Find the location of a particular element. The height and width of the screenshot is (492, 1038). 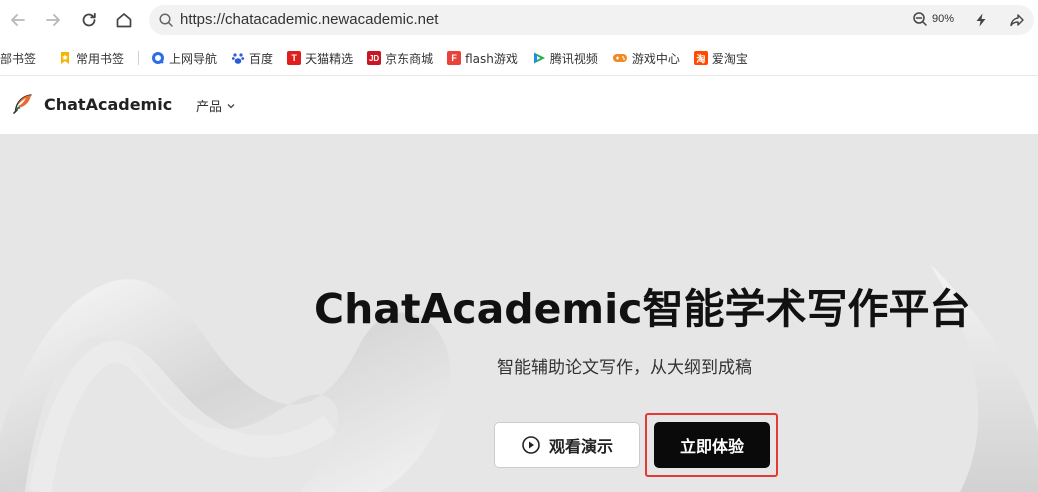

home-icon is located at coordinates (124, 20).